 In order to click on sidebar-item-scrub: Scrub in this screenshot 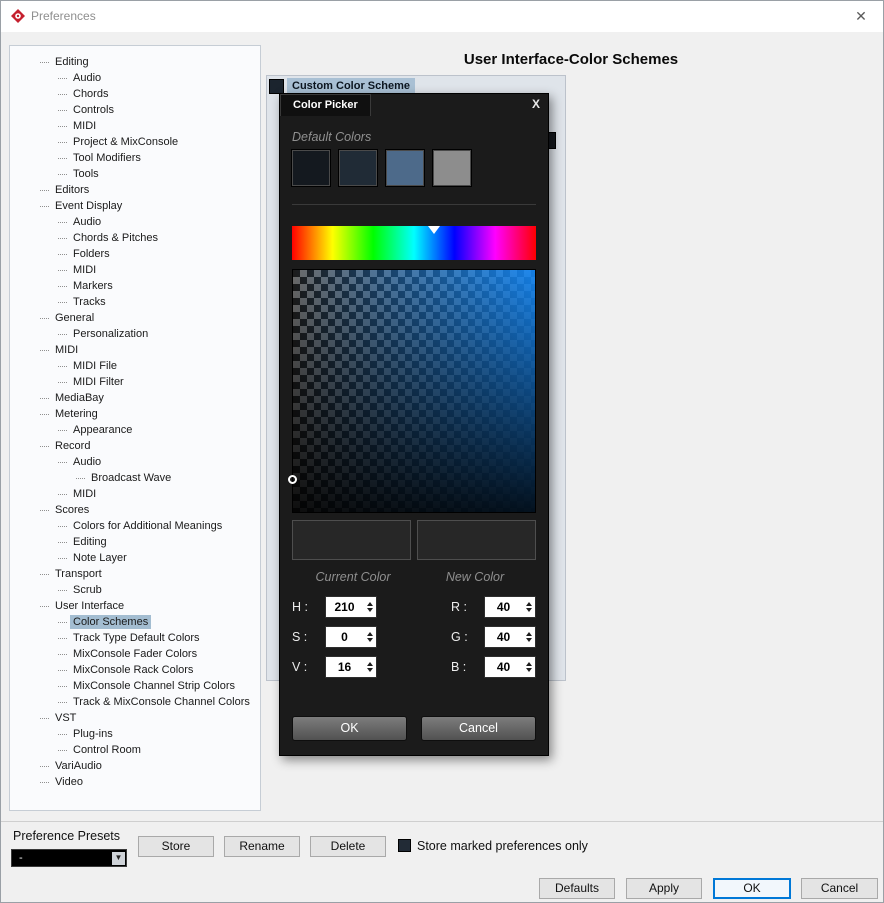, I will do `click(135, 590)`.